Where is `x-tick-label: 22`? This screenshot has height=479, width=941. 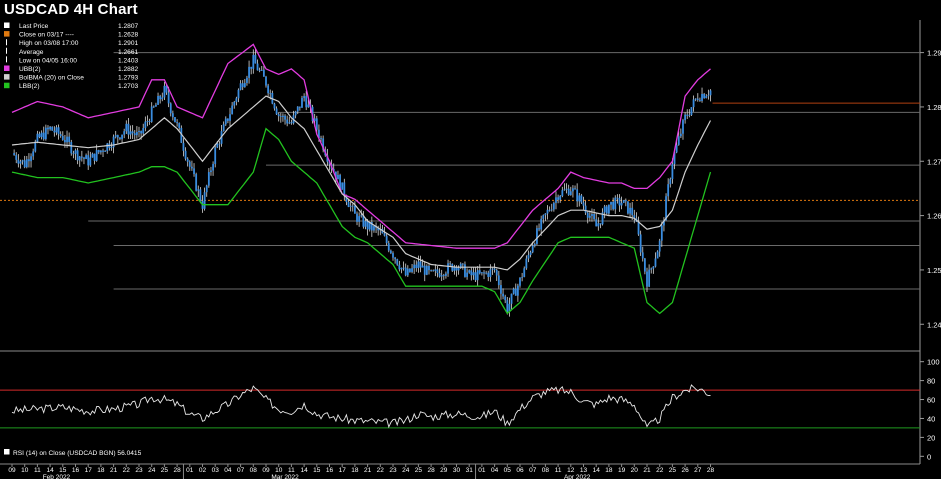
x-tick-label: 22 is located at coordinates (660, 470).